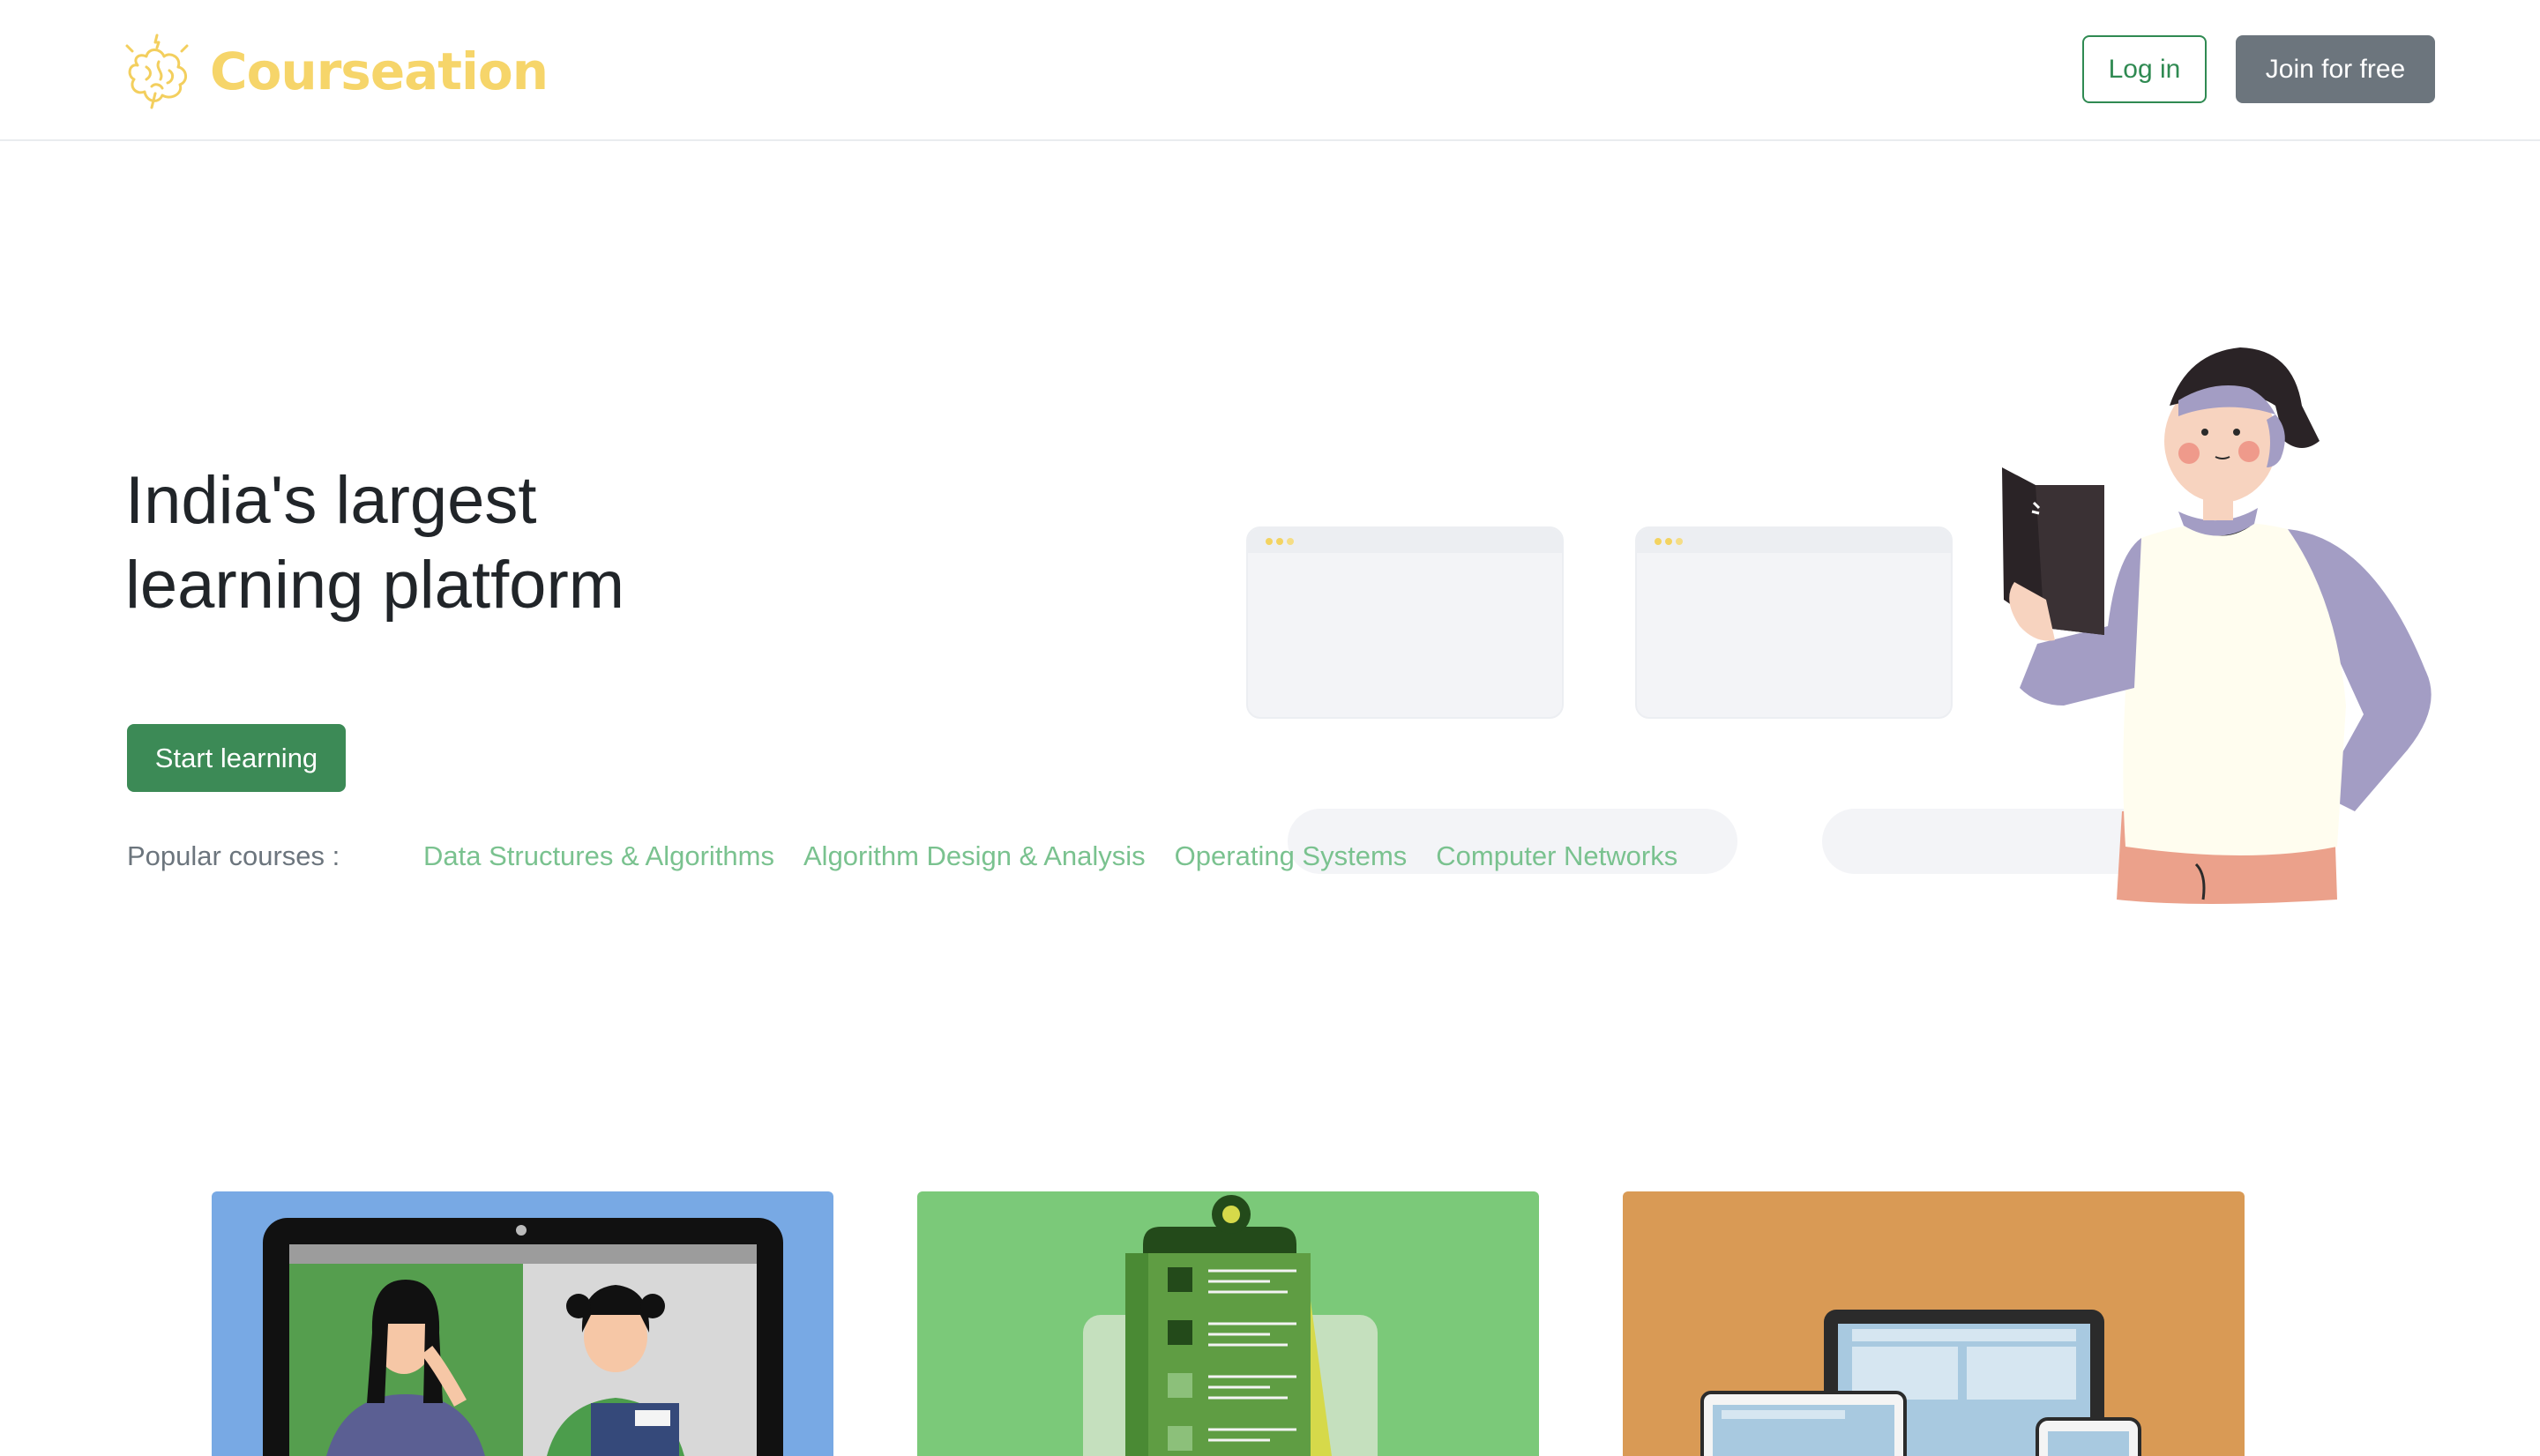  I want to click on hero-title-line2: learning platform, so click(375, 585).